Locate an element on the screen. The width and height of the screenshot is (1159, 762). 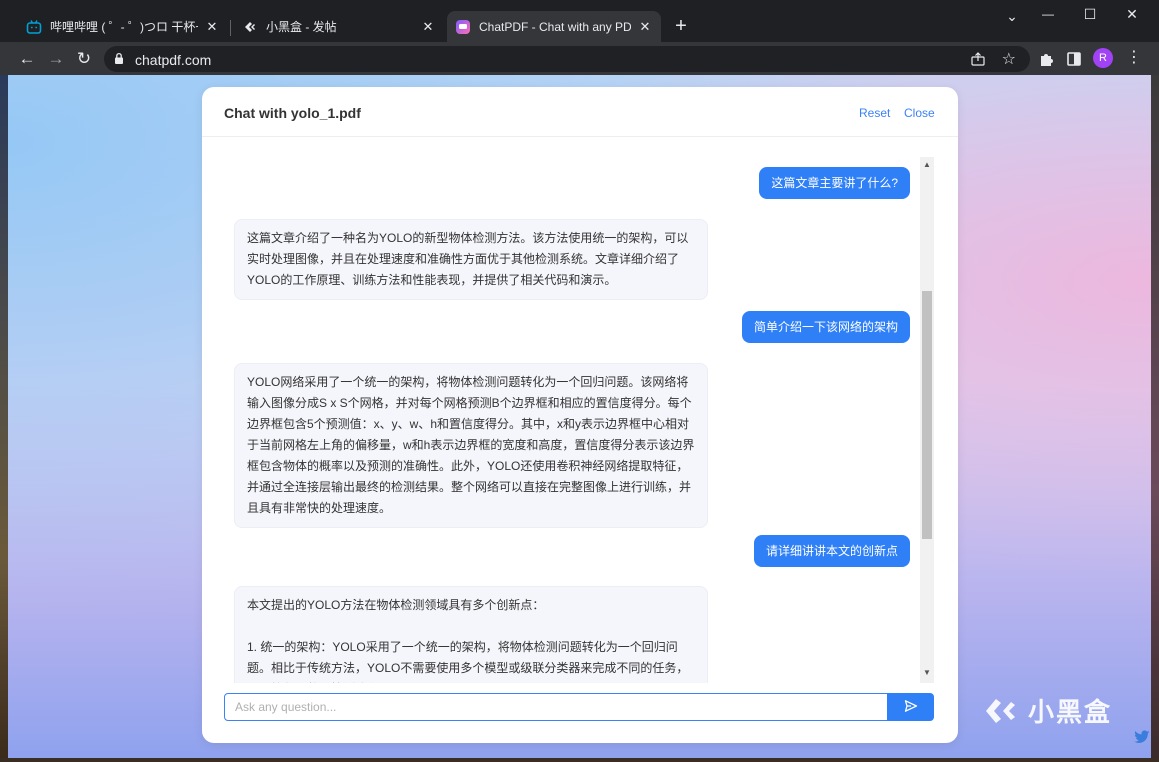
tab-chatpdf: ChatPDF - Chat with any PDF! ✕ is located at coordinates (554, 26).